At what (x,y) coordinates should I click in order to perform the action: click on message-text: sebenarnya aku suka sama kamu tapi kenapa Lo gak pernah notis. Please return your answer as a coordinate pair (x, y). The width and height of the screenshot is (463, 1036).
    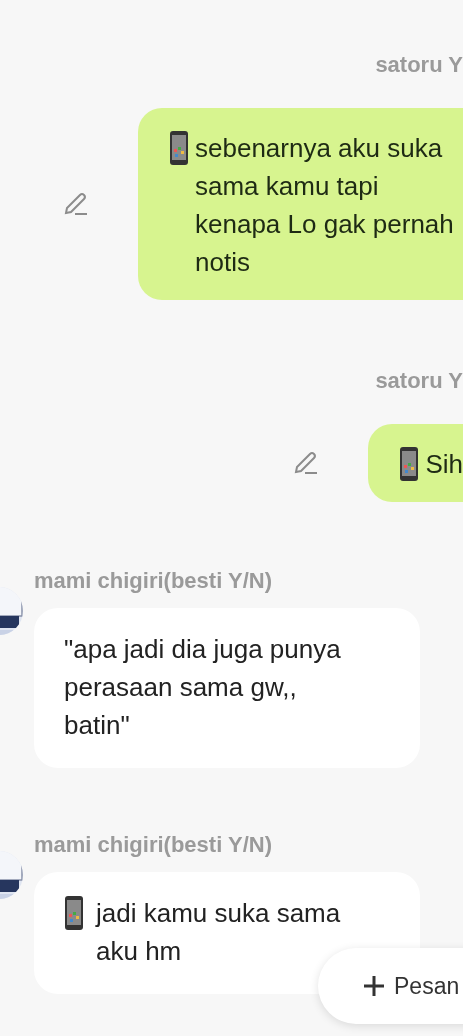
    Looking at the image, I should click on (325, 205).